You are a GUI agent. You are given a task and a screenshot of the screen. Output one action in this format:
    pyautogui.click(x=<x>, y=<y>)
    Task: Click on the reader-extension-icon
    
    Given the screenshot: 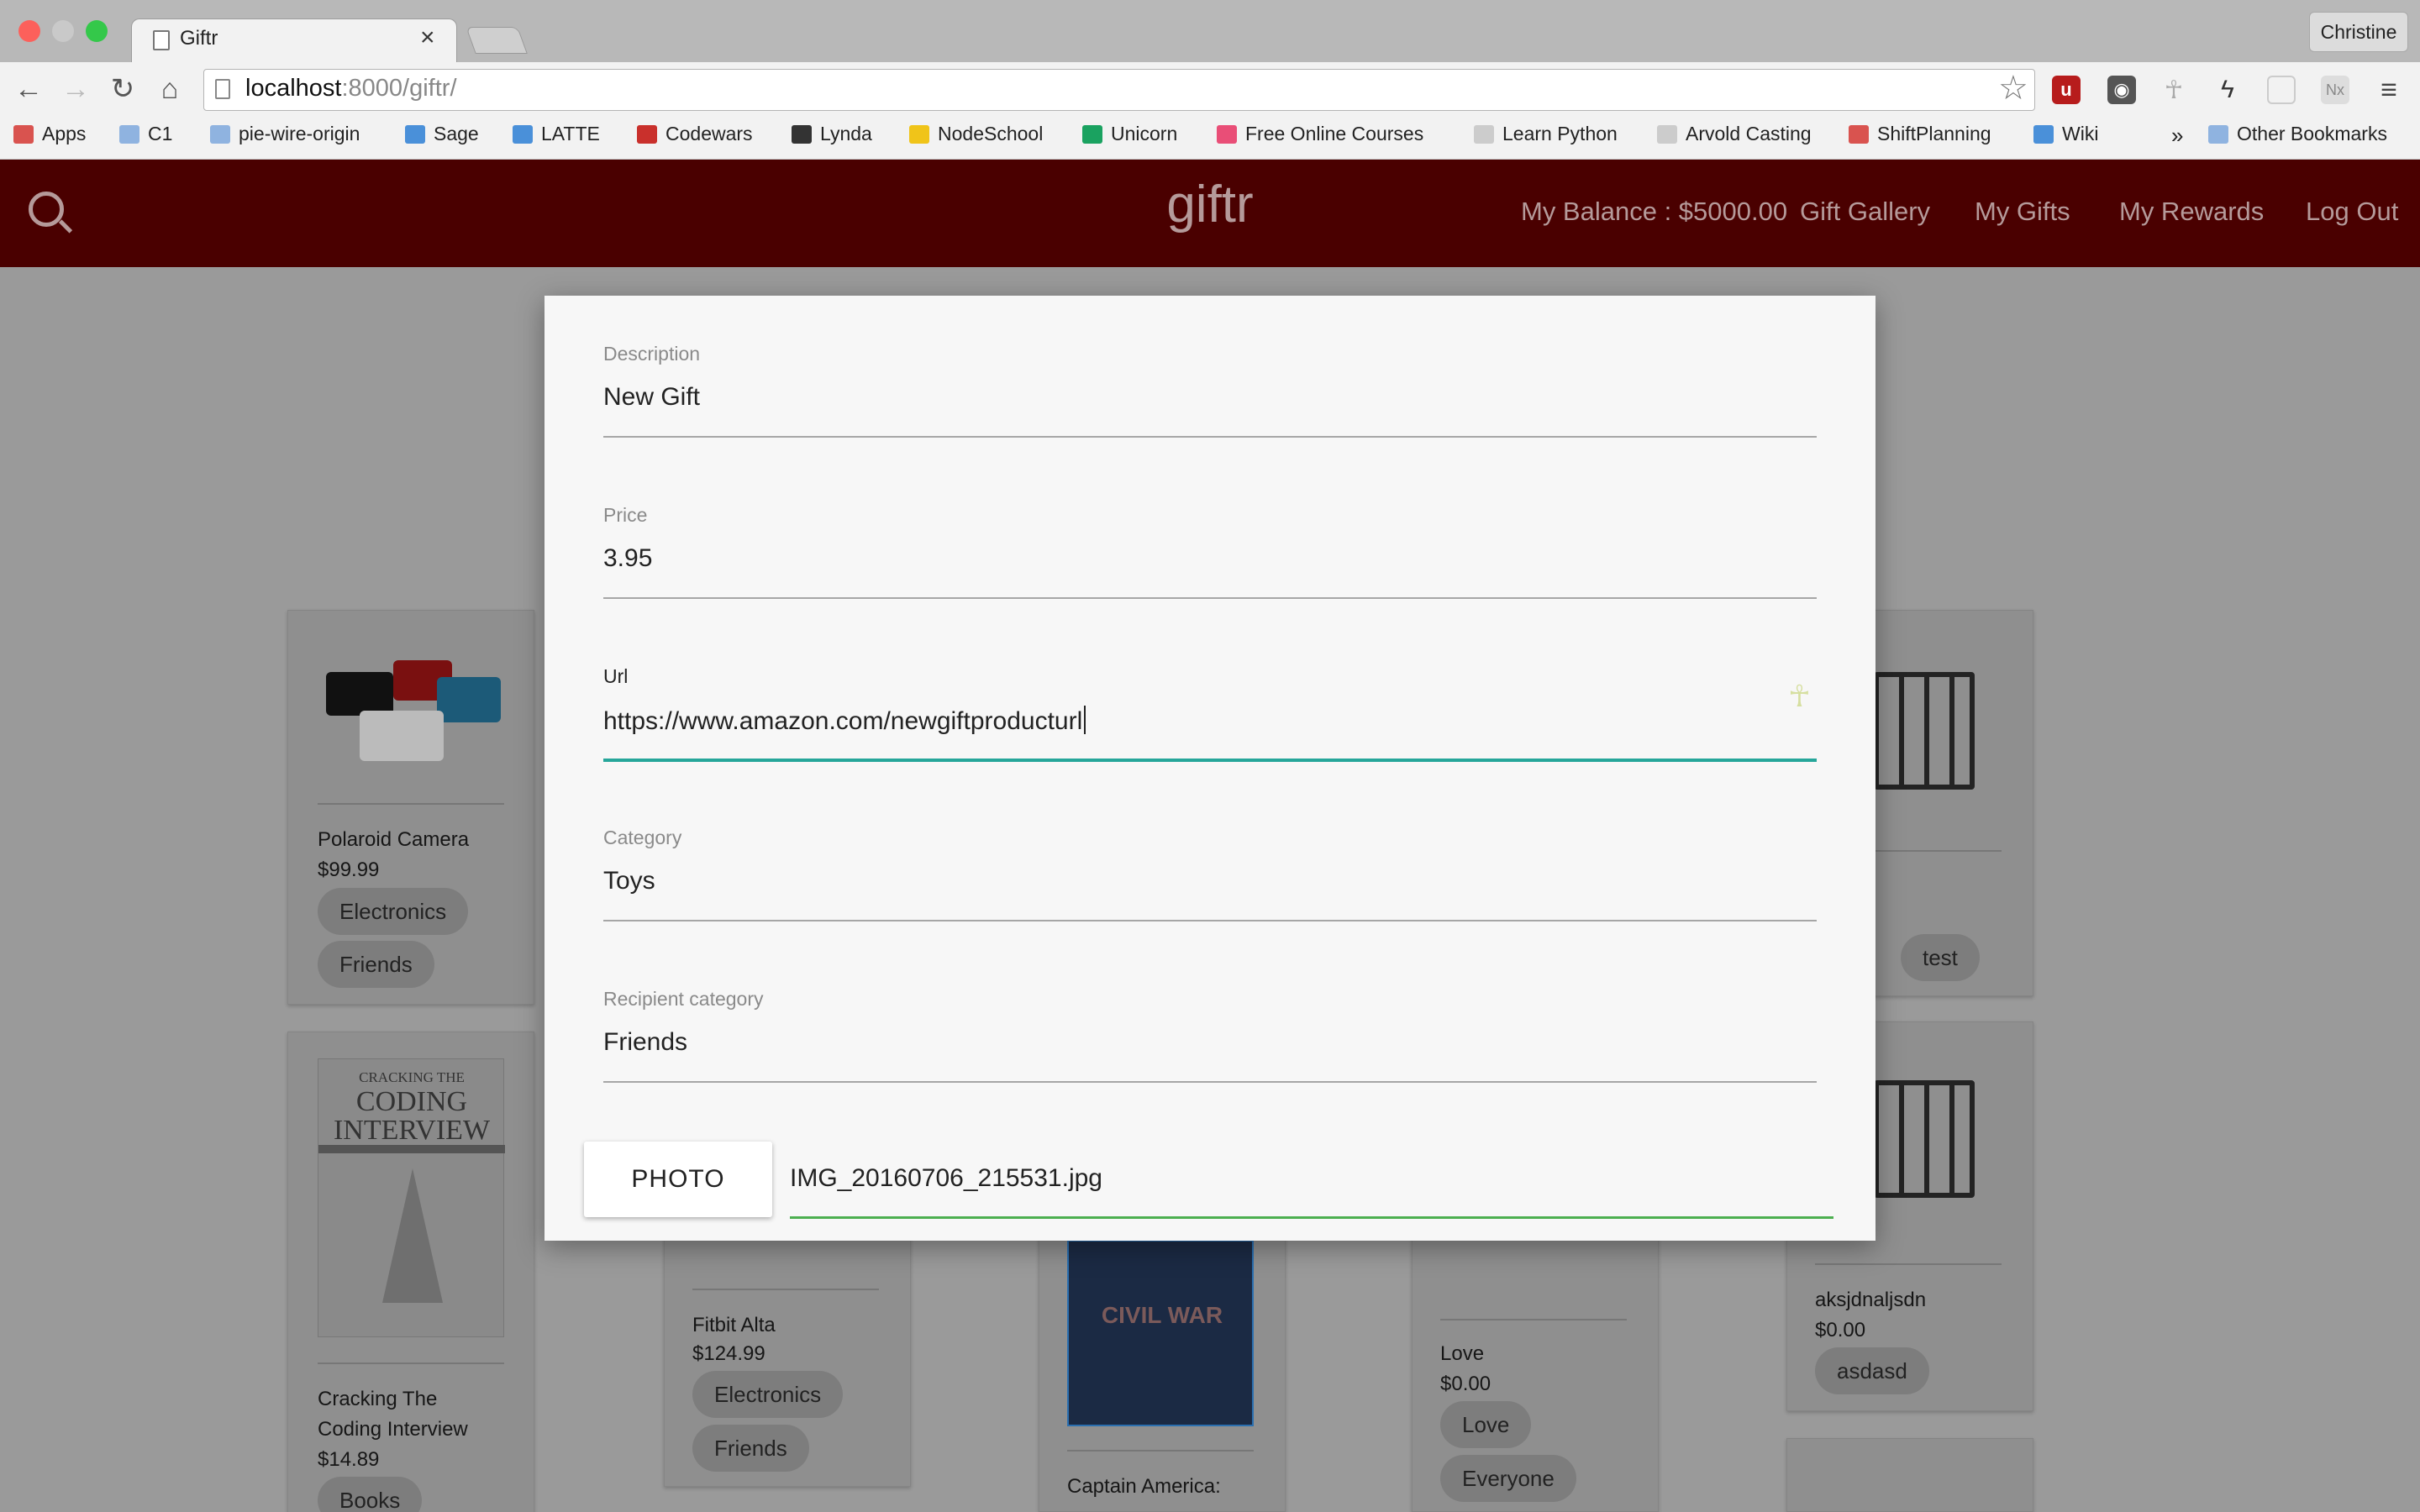 What is the action you would take?
    pyautogui.click(x=2281, y=90)
    